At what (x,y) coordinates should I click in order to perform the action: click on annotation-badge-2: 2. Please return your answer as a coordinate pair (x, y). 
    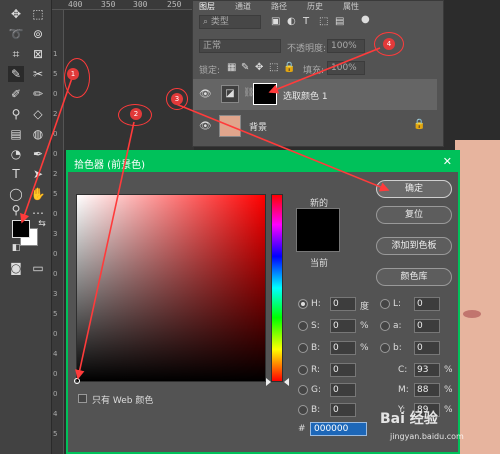
    Looking at the image, I should click on (136, 114).